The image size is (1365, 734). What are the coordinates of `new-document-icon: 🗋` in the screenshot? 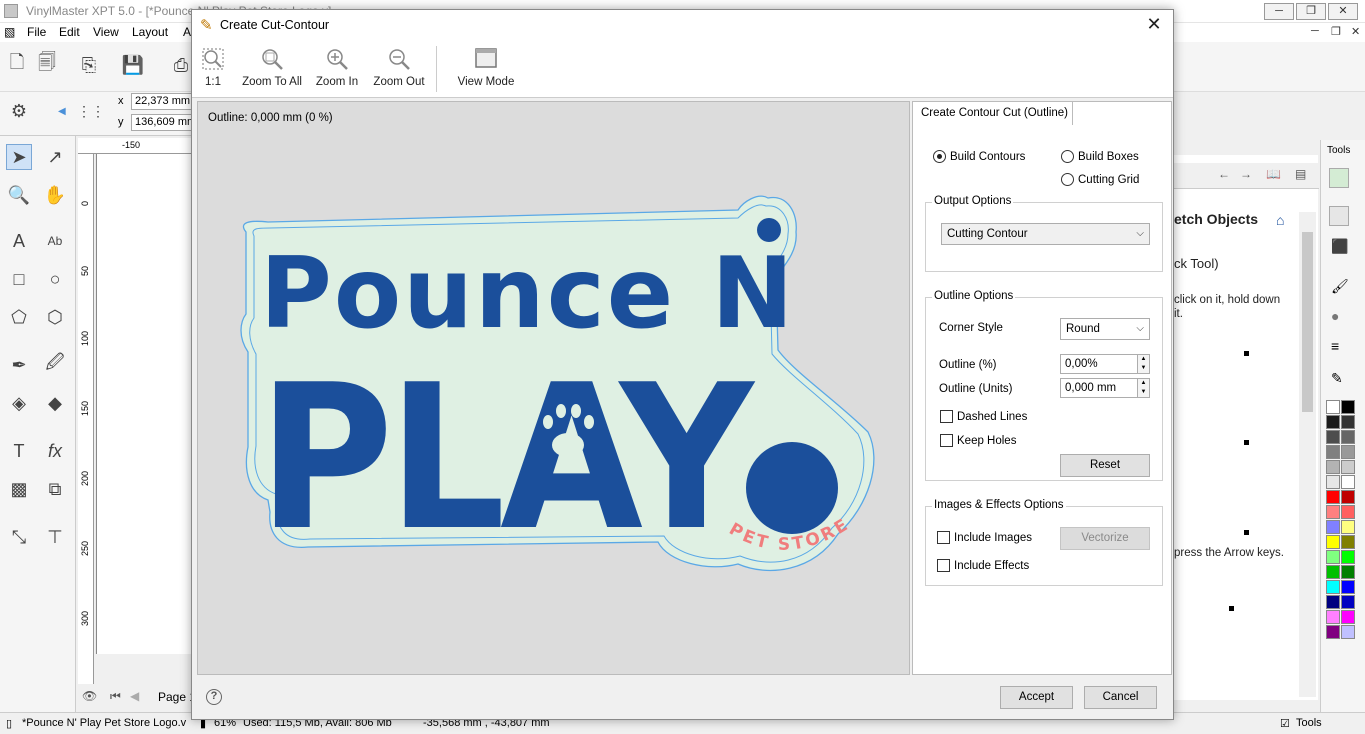 It's located at (17, 65).